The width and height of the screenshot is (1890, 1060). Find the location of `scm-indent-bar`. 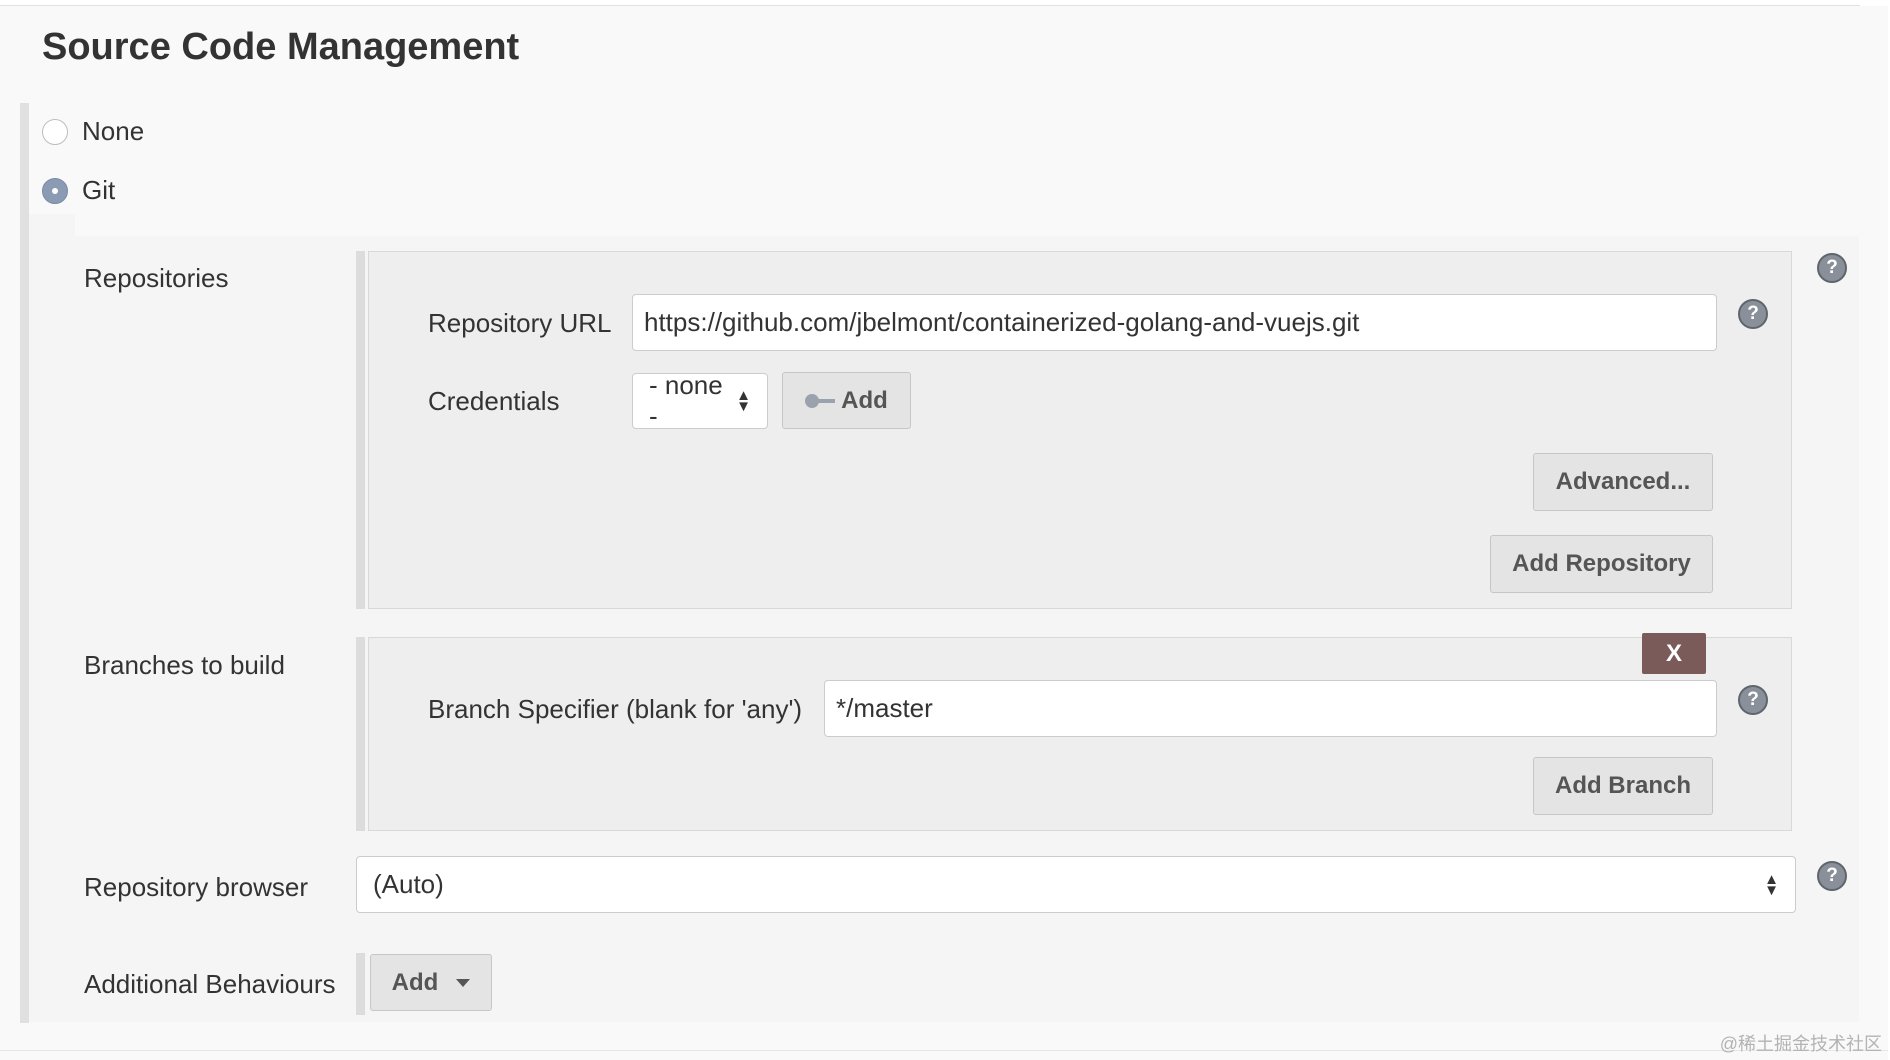

scm-indent-bar is located at coordinates (24, 563).